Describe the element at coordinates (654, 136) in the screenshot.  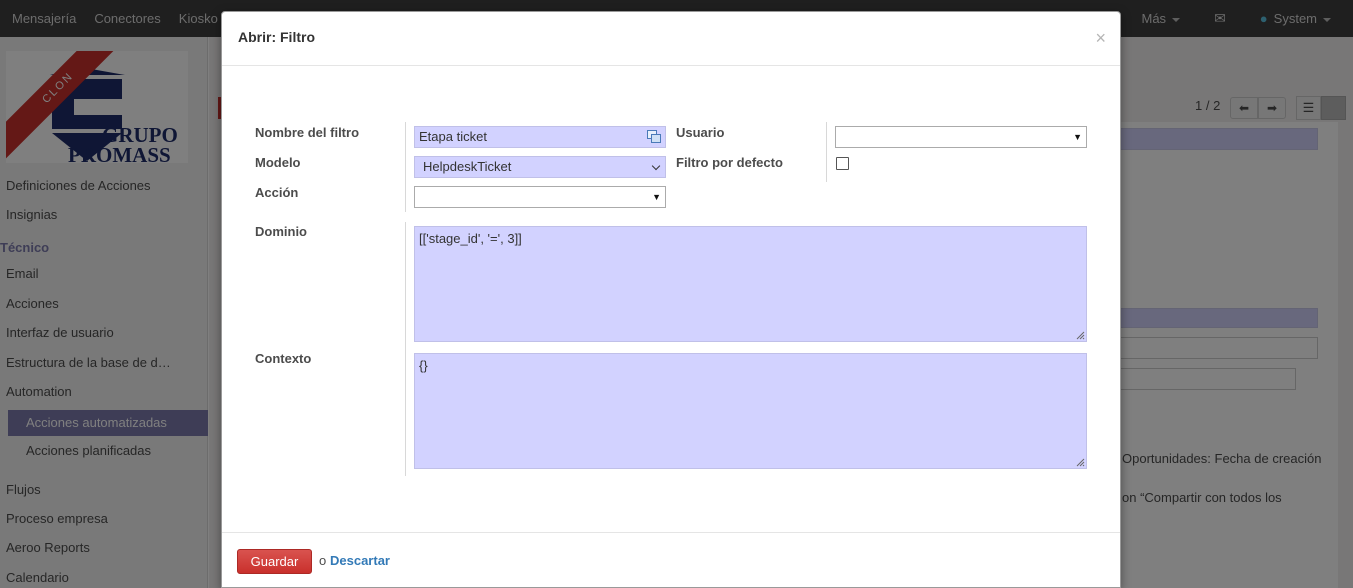
I see `translate-icon` at that location.